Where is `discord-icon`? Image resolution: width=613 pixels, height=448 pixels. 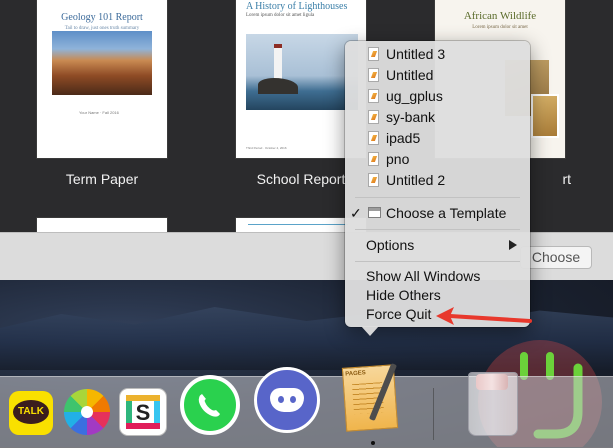
discord-icon is located at coordinates (287, 400).